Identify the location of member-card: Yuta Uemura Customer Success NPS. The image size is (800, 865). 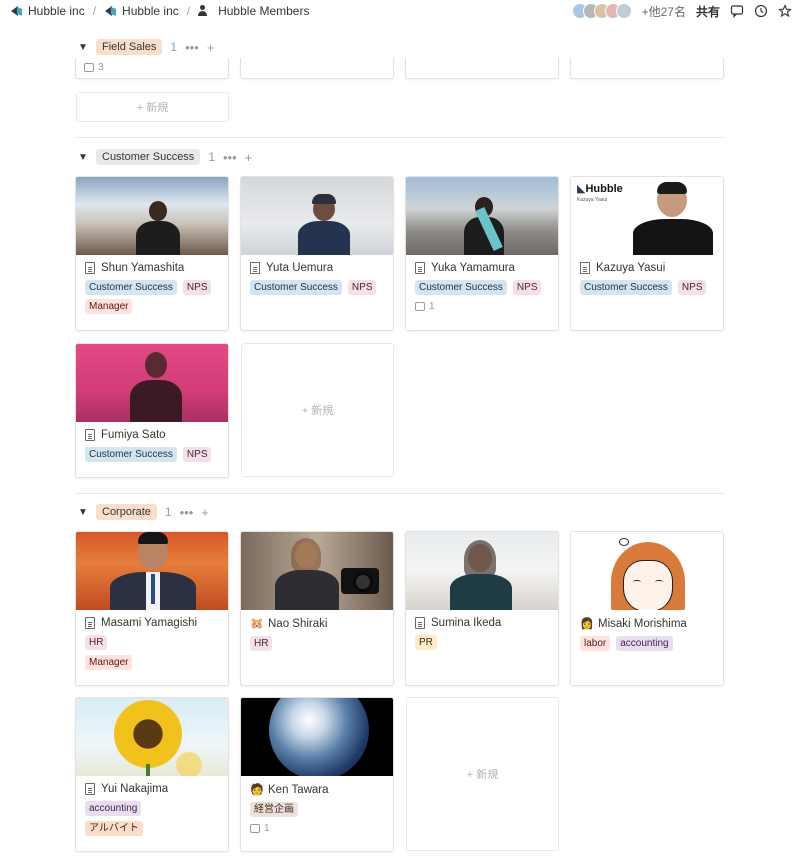
(317, 253).